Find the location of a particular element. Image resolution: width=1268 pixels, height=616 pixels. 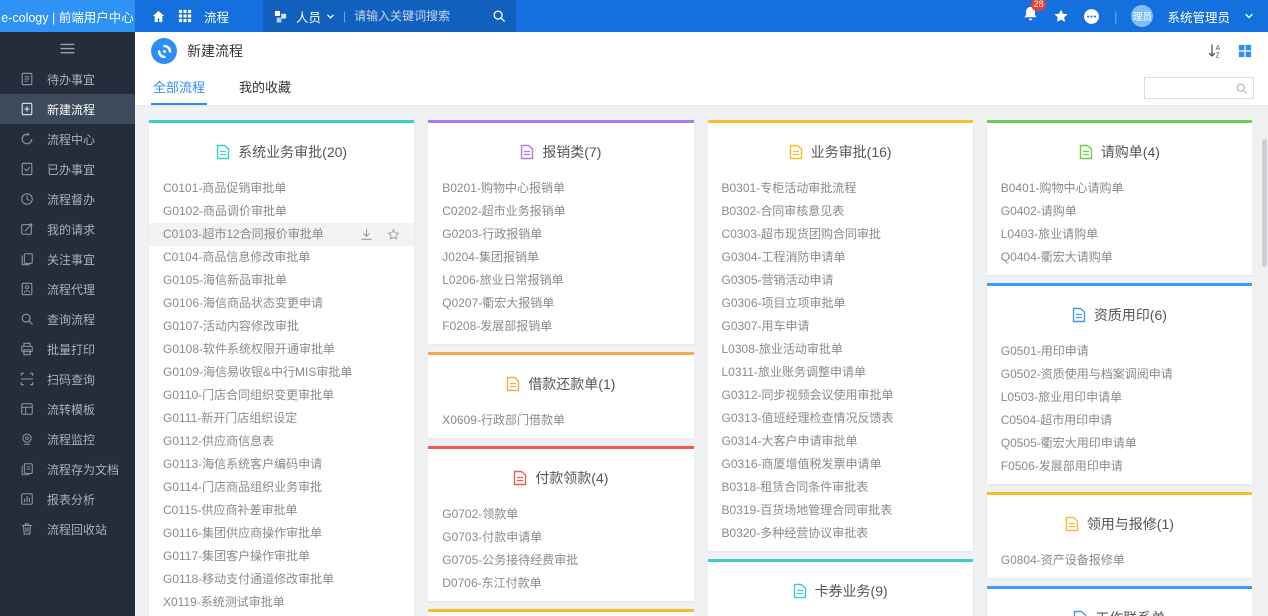

process-item: G0501-用印申请 is located at coordinates (1119, 351).